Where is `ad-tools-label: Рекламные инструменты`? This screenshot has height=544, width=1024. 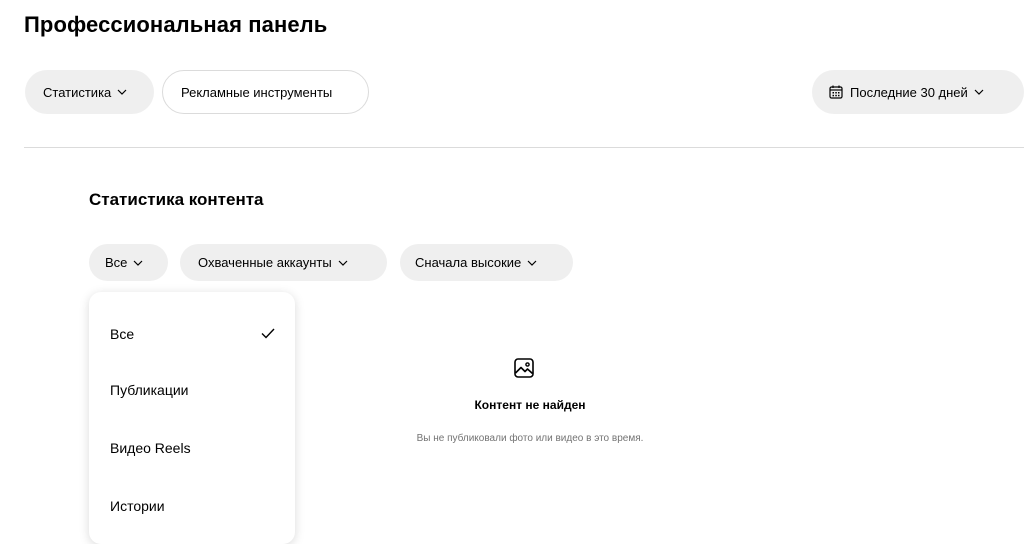 ad-tools-label: Рекламные инструменты is located at coordinates (257, 92).